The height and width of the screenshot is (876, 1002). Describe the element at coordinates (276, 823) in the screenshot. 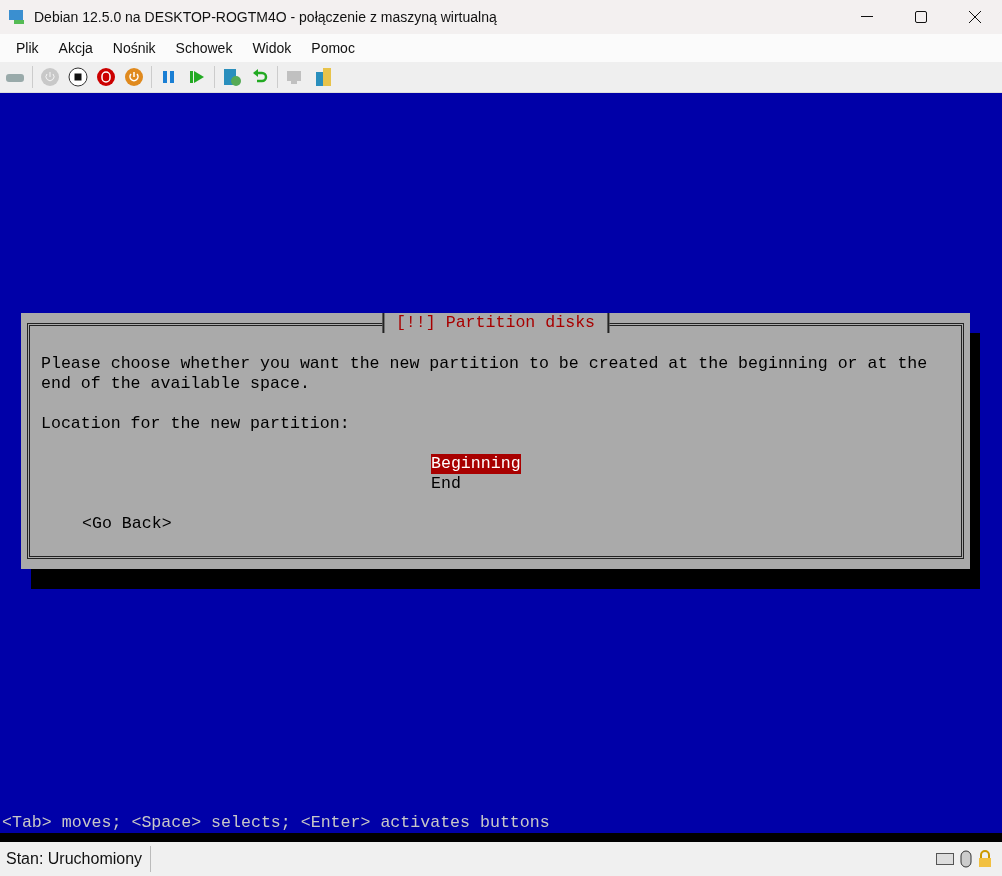

I see `help-line: <Tab> moves; <Space> selects; <Enter> activates buttons` at that location.